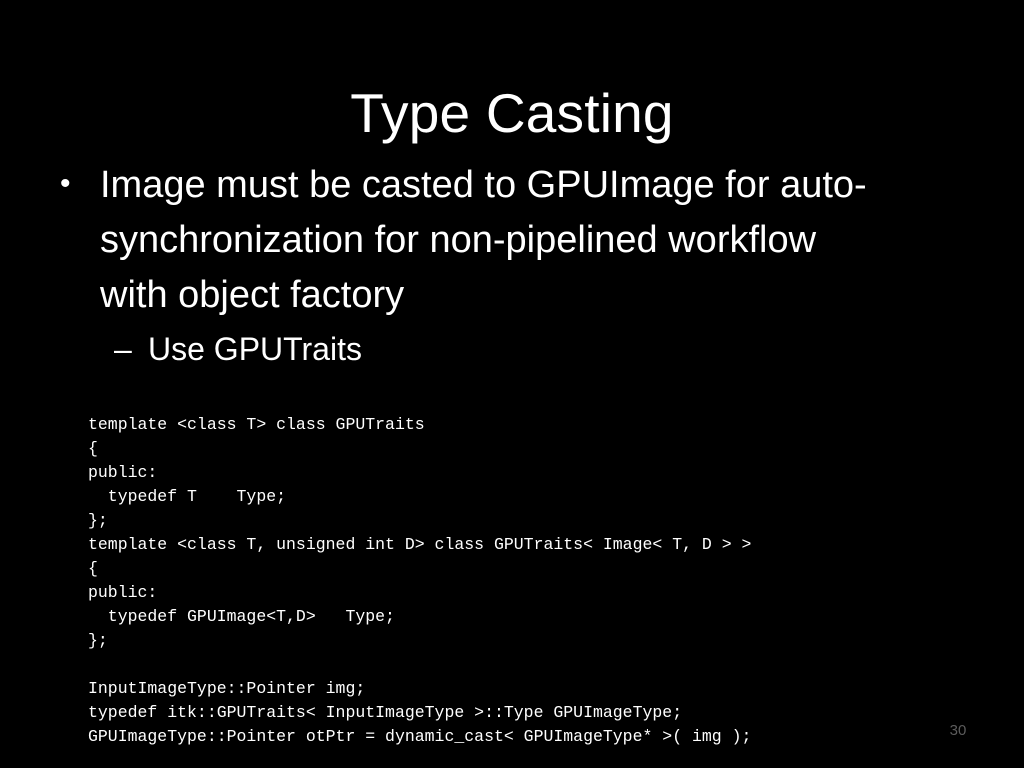 The height and width of the screenshot is (768, 1024). Describe the element at coordinates (241, 616) in the screenshot. I see `code-line: typedef GPUImage<T,D> Type;` at that location.